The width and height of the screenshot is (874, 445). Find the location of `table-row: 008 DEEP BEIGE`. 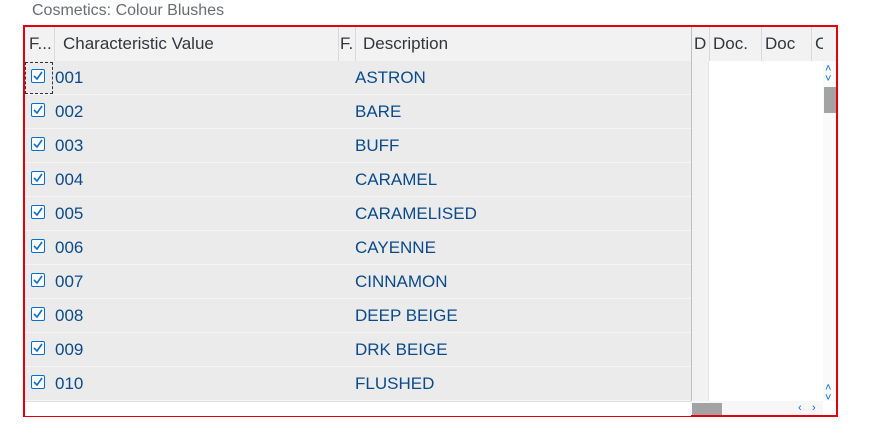

table-row: 008 DEEP BEIGE is located at coordinates (358, 316).